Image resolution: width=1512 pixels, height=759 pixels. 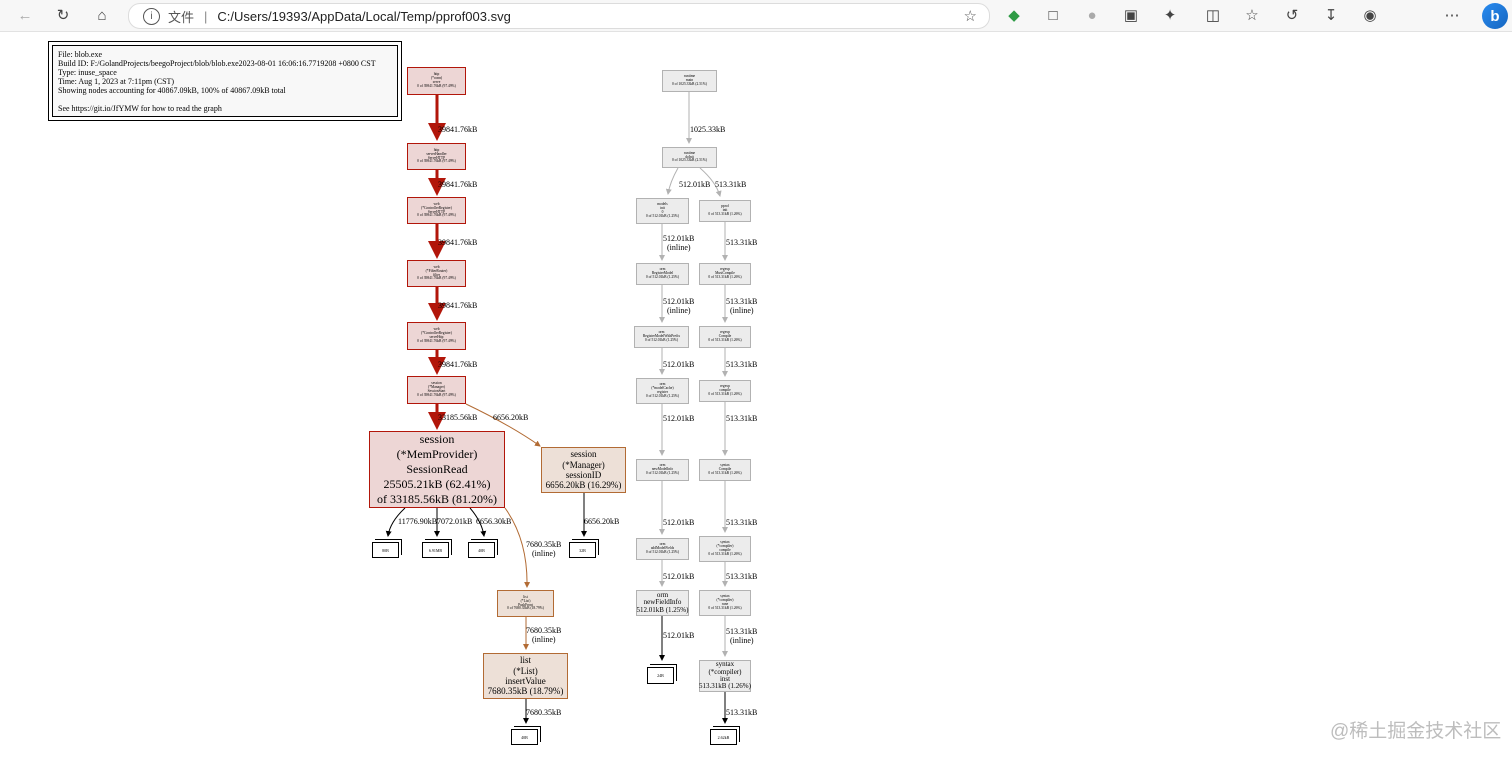 What do you see at coordinates (494, 521) in the screenshot?
I see `edge-label: 6656.30kB` at bounding box center [494, 521].